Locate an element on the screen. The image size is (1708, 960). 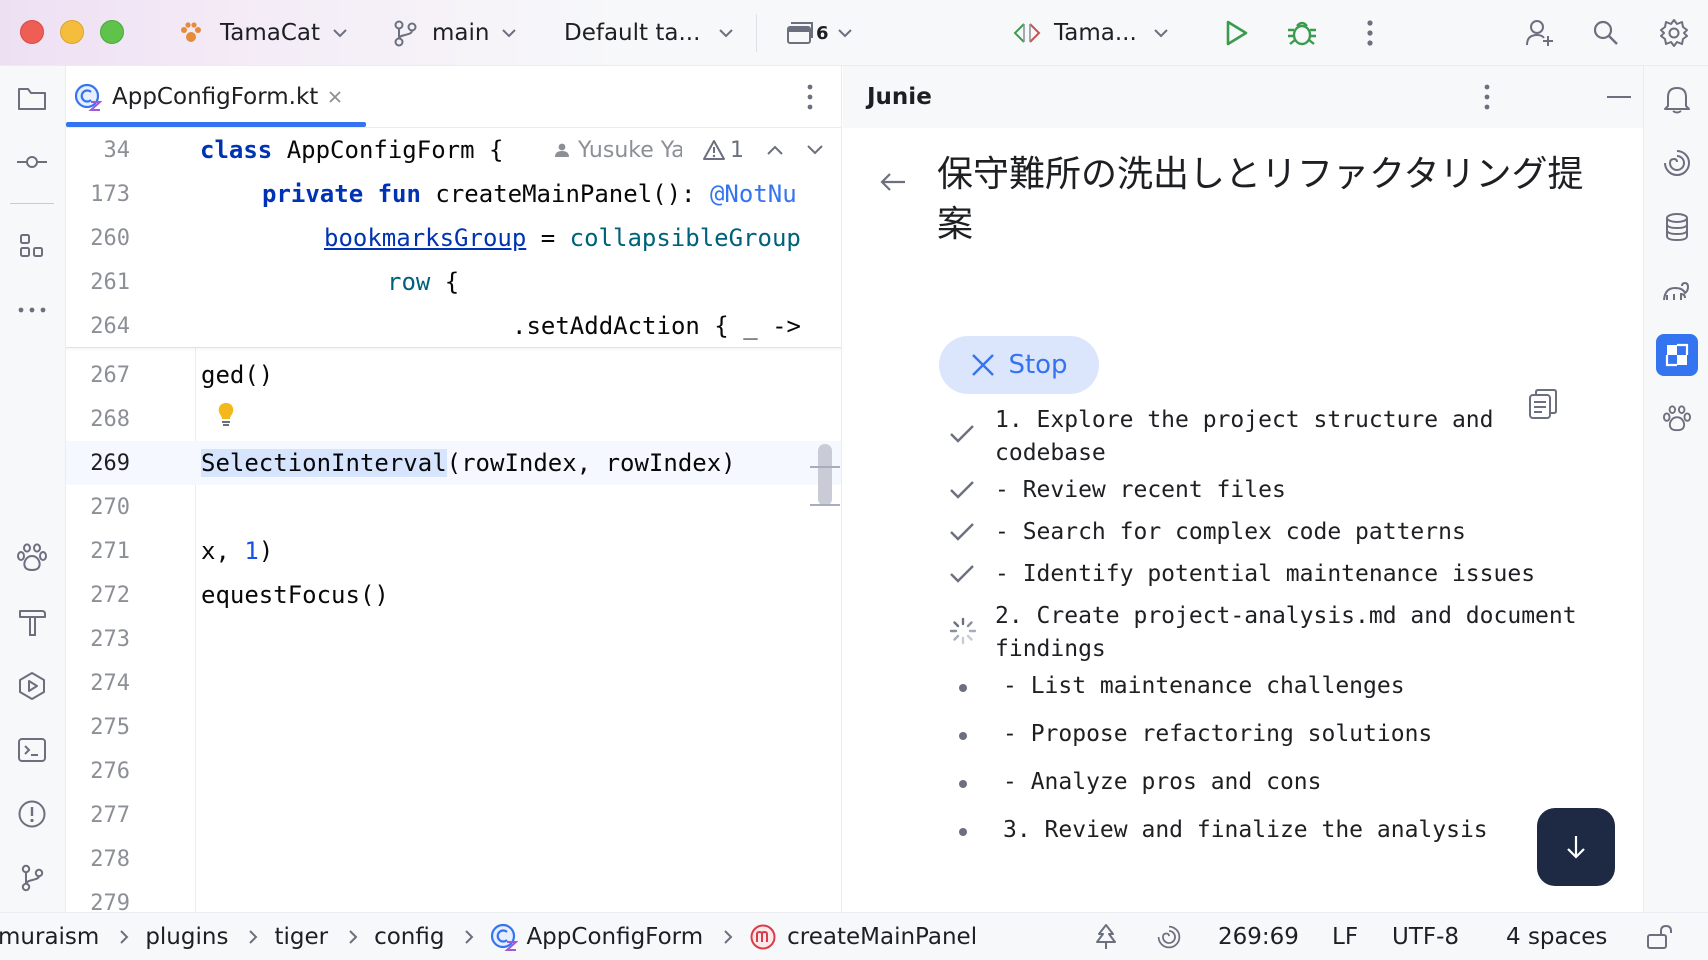
line-number: 279 is located at coordinates (110, 901).